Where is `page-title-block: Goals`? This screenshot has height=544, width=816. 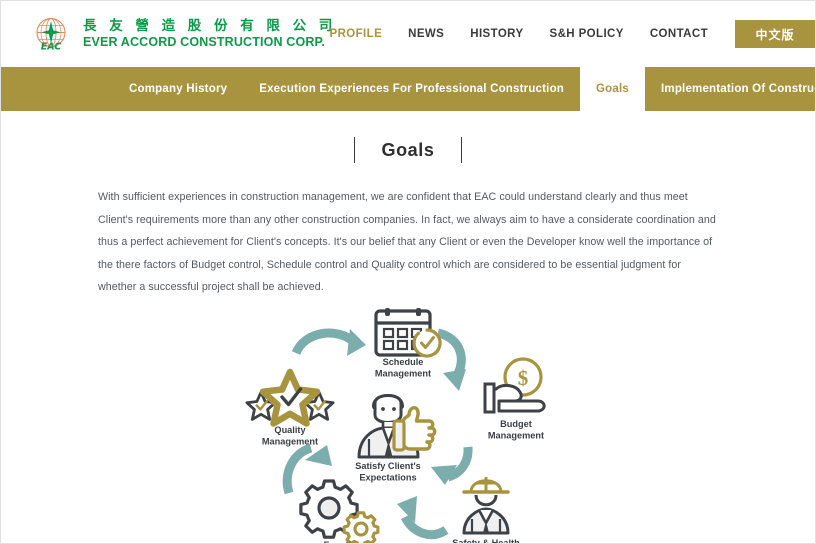
page-title-block: Goals is located at coordinates (408, 150).